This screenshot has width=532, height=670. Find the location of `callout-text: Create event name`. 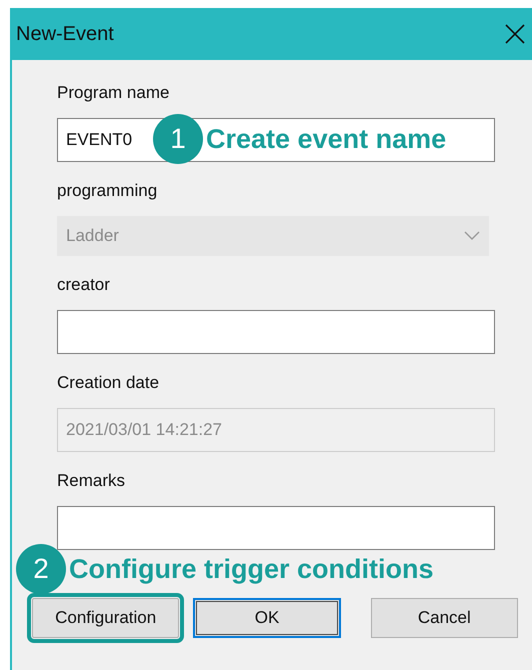

callout-text: Create event name is located at coordinates (326, 139).